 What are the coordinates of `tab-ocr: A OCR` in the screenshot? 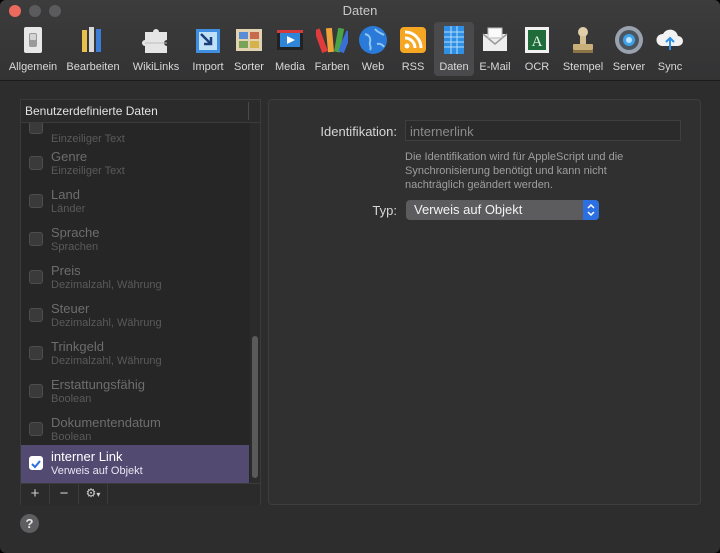 It's located at (537, 49).